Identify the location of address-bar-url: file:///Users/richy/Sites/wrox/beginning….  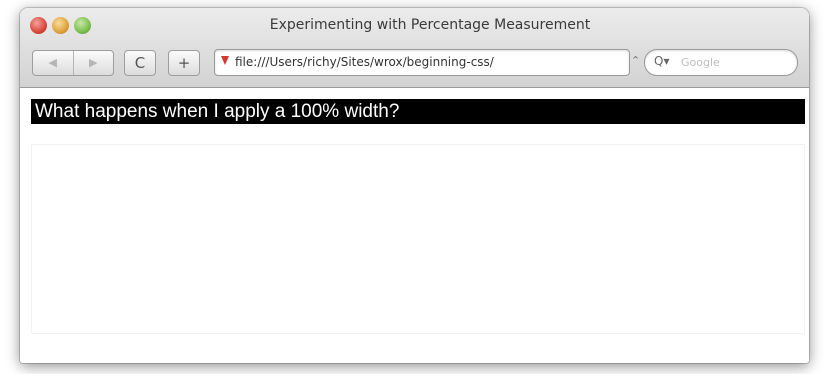
(430, 62).